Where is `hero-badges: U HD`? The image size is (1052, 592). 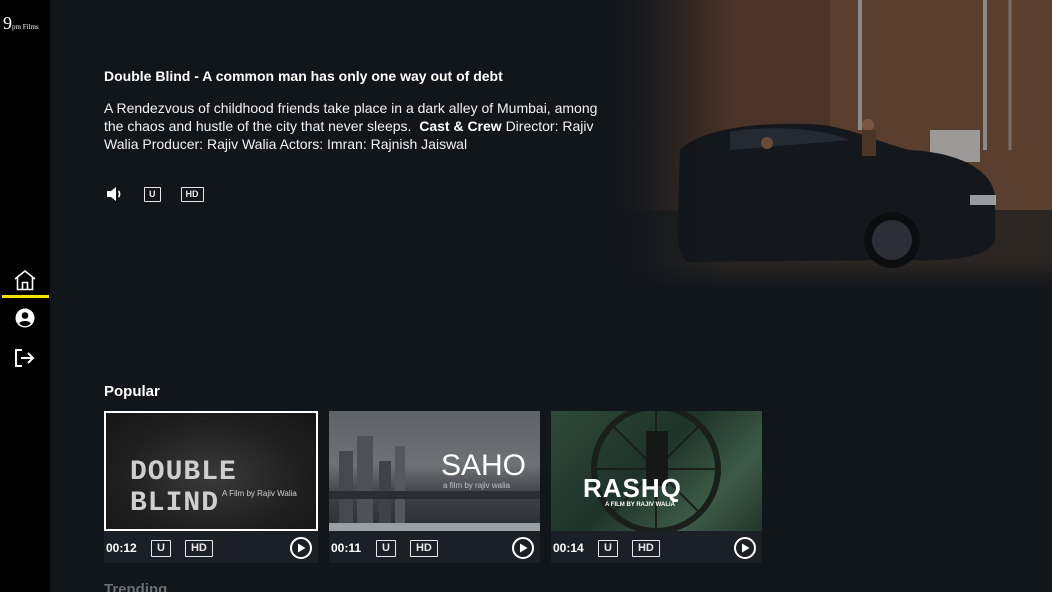 hero-badges: U HD is located at coordinates (155, 194).